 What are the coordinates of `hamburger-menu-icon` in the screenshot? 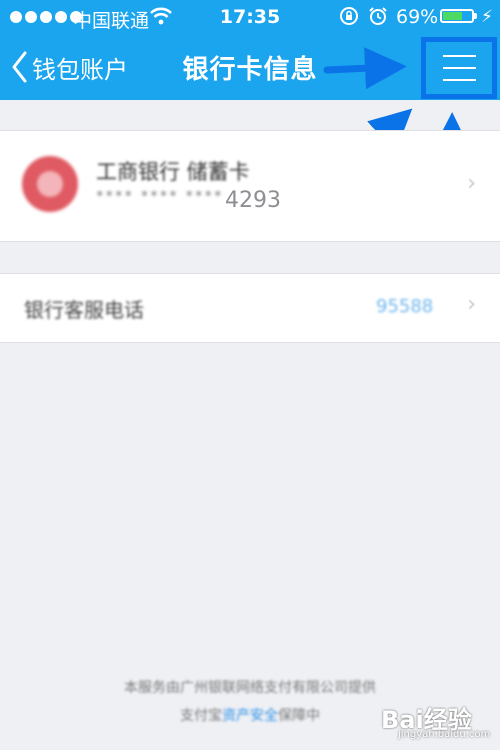 It's located at (459, 68).